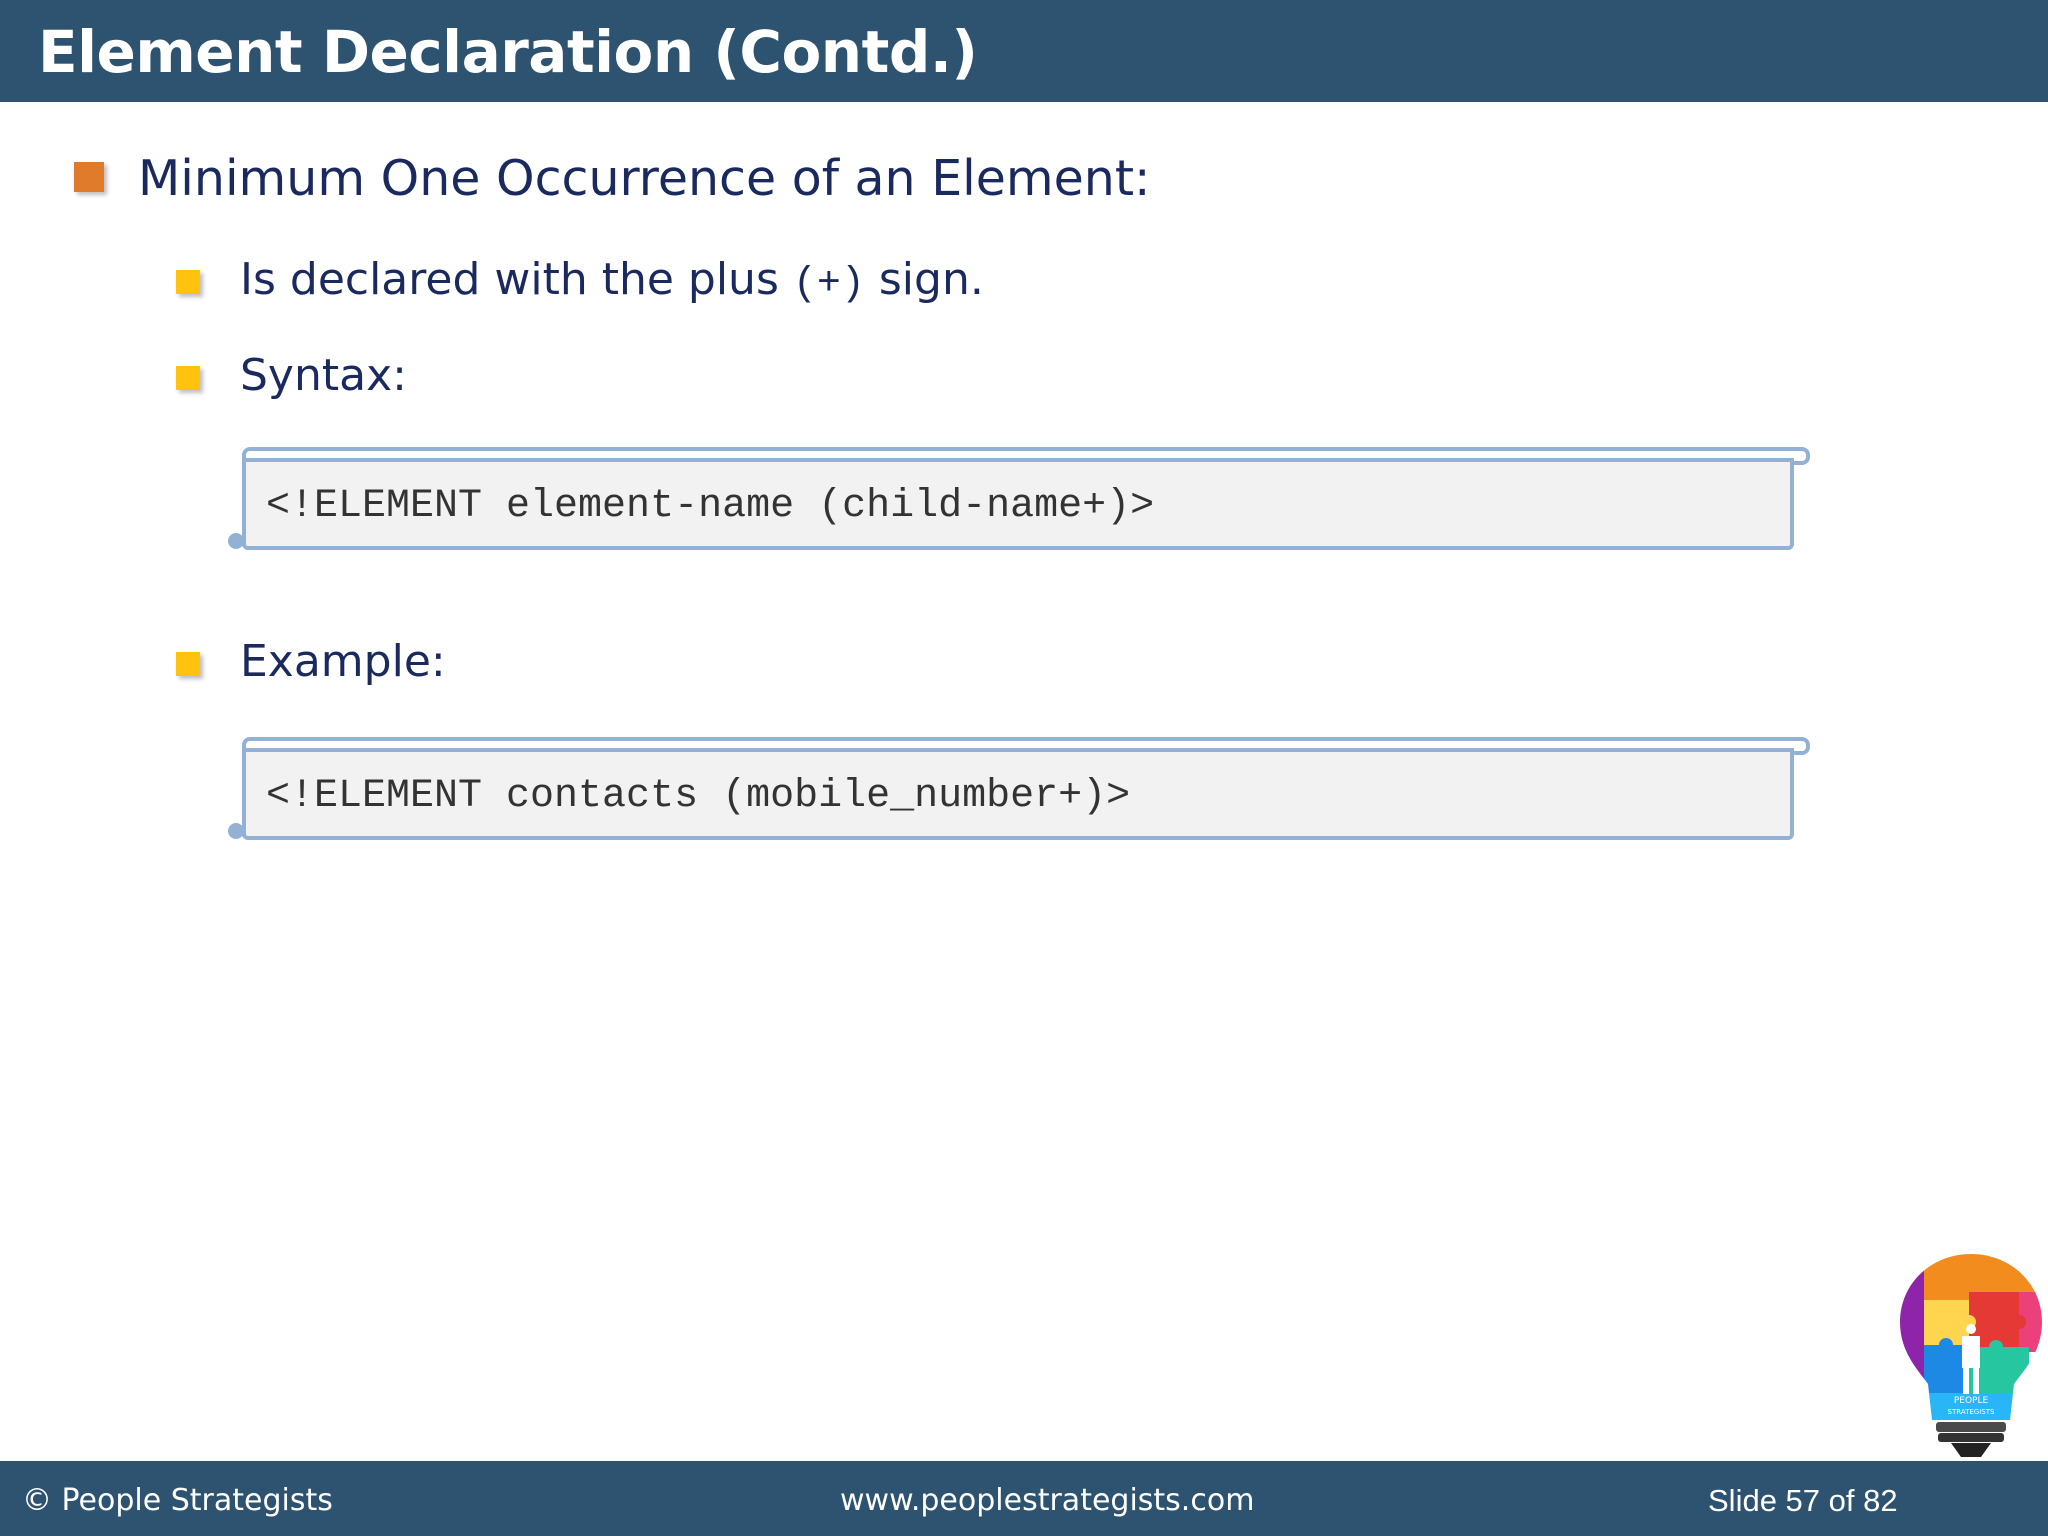  Describe the element at coordinates (698, 796) in the screenshot. I see `example-code: <!ELEMENT contacts (mobile_number+)>` at that location.